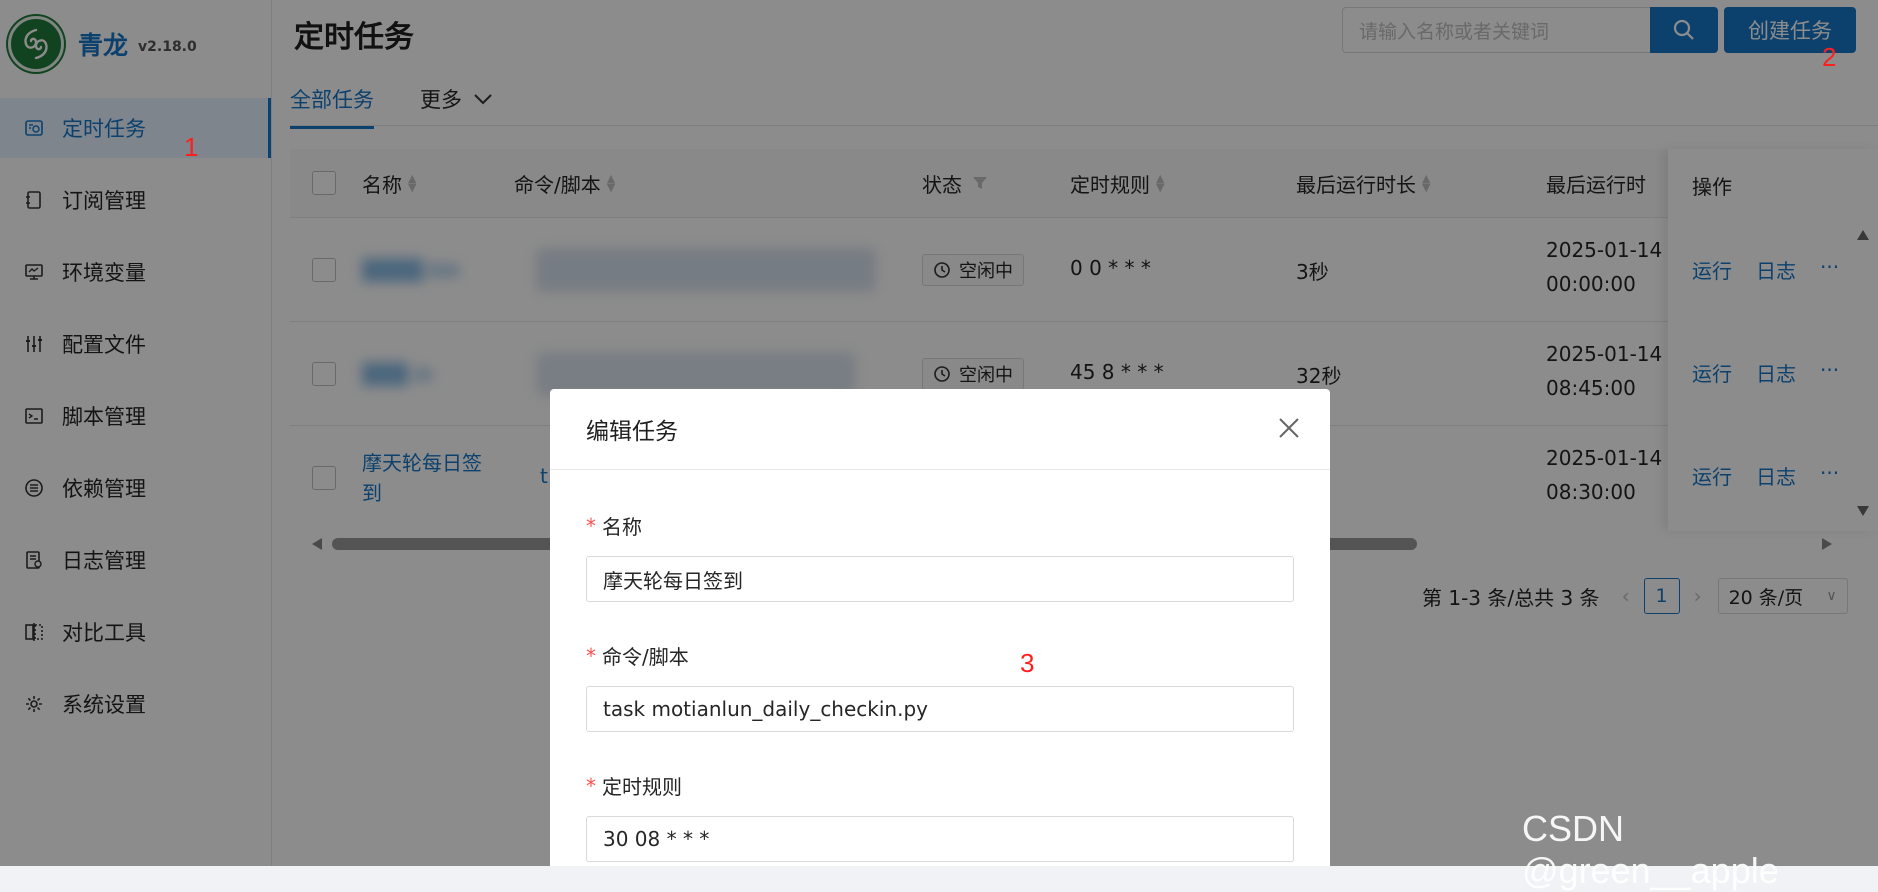 The image size is (1878, 892). Describe the element at coordinates (1289, 428) in the screenshot. I see `close-icon` at that location.